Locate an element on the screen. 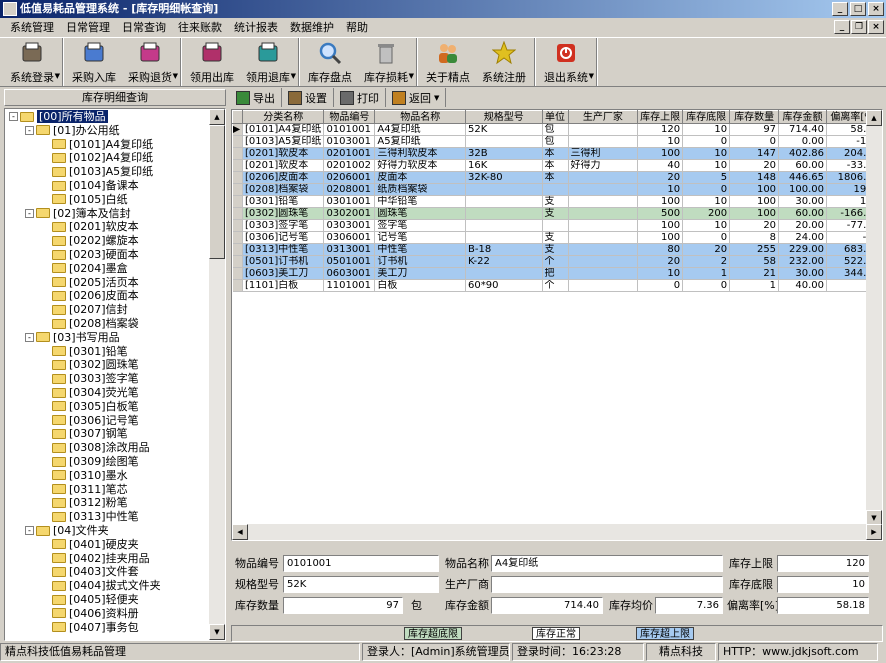 Image resolution: width=886 pixels, height=663 pixels. toolbar-button-8: 系统注册 is located at coordinates (504, 62).